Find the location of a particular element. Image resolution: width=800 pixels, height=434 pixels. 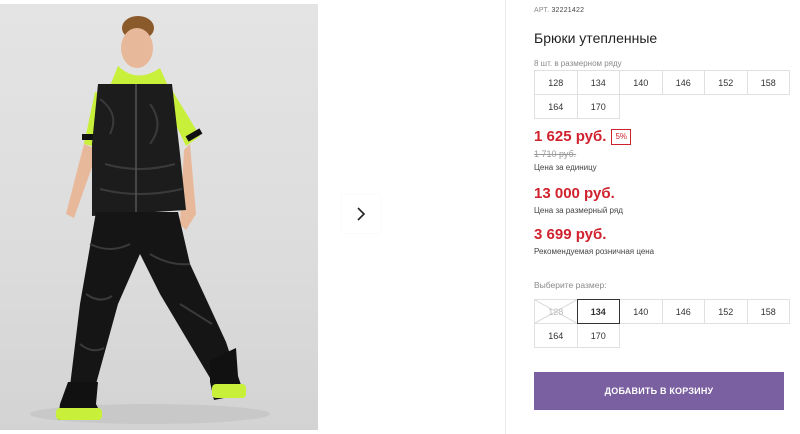

size-row-grid: 128 134 140 146 152 158 164 170 is located at coordinates (662, 94).